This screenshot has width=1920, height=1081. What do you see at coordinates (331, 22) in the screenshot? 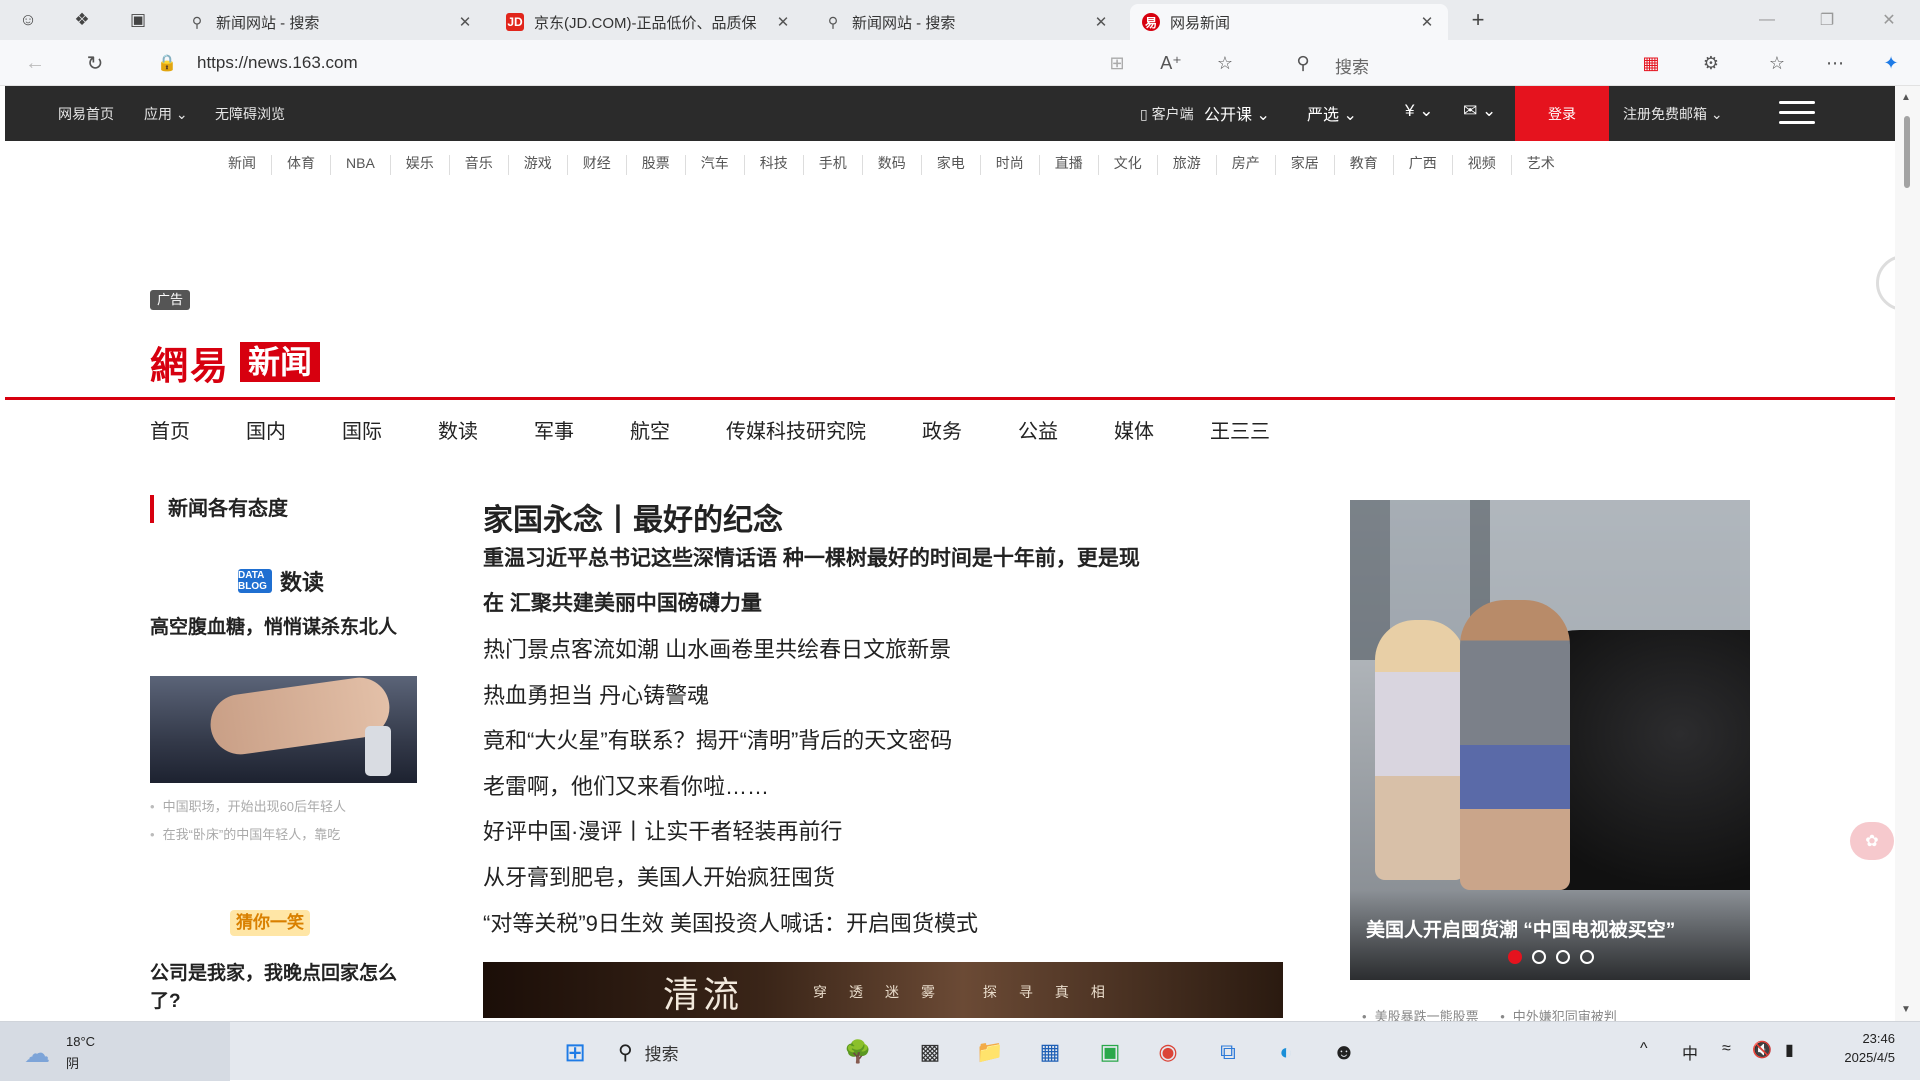
I see `tab-search-1: ⚲ 新闻网站 - 搜索 ✕` at bounding box center [331, 22].